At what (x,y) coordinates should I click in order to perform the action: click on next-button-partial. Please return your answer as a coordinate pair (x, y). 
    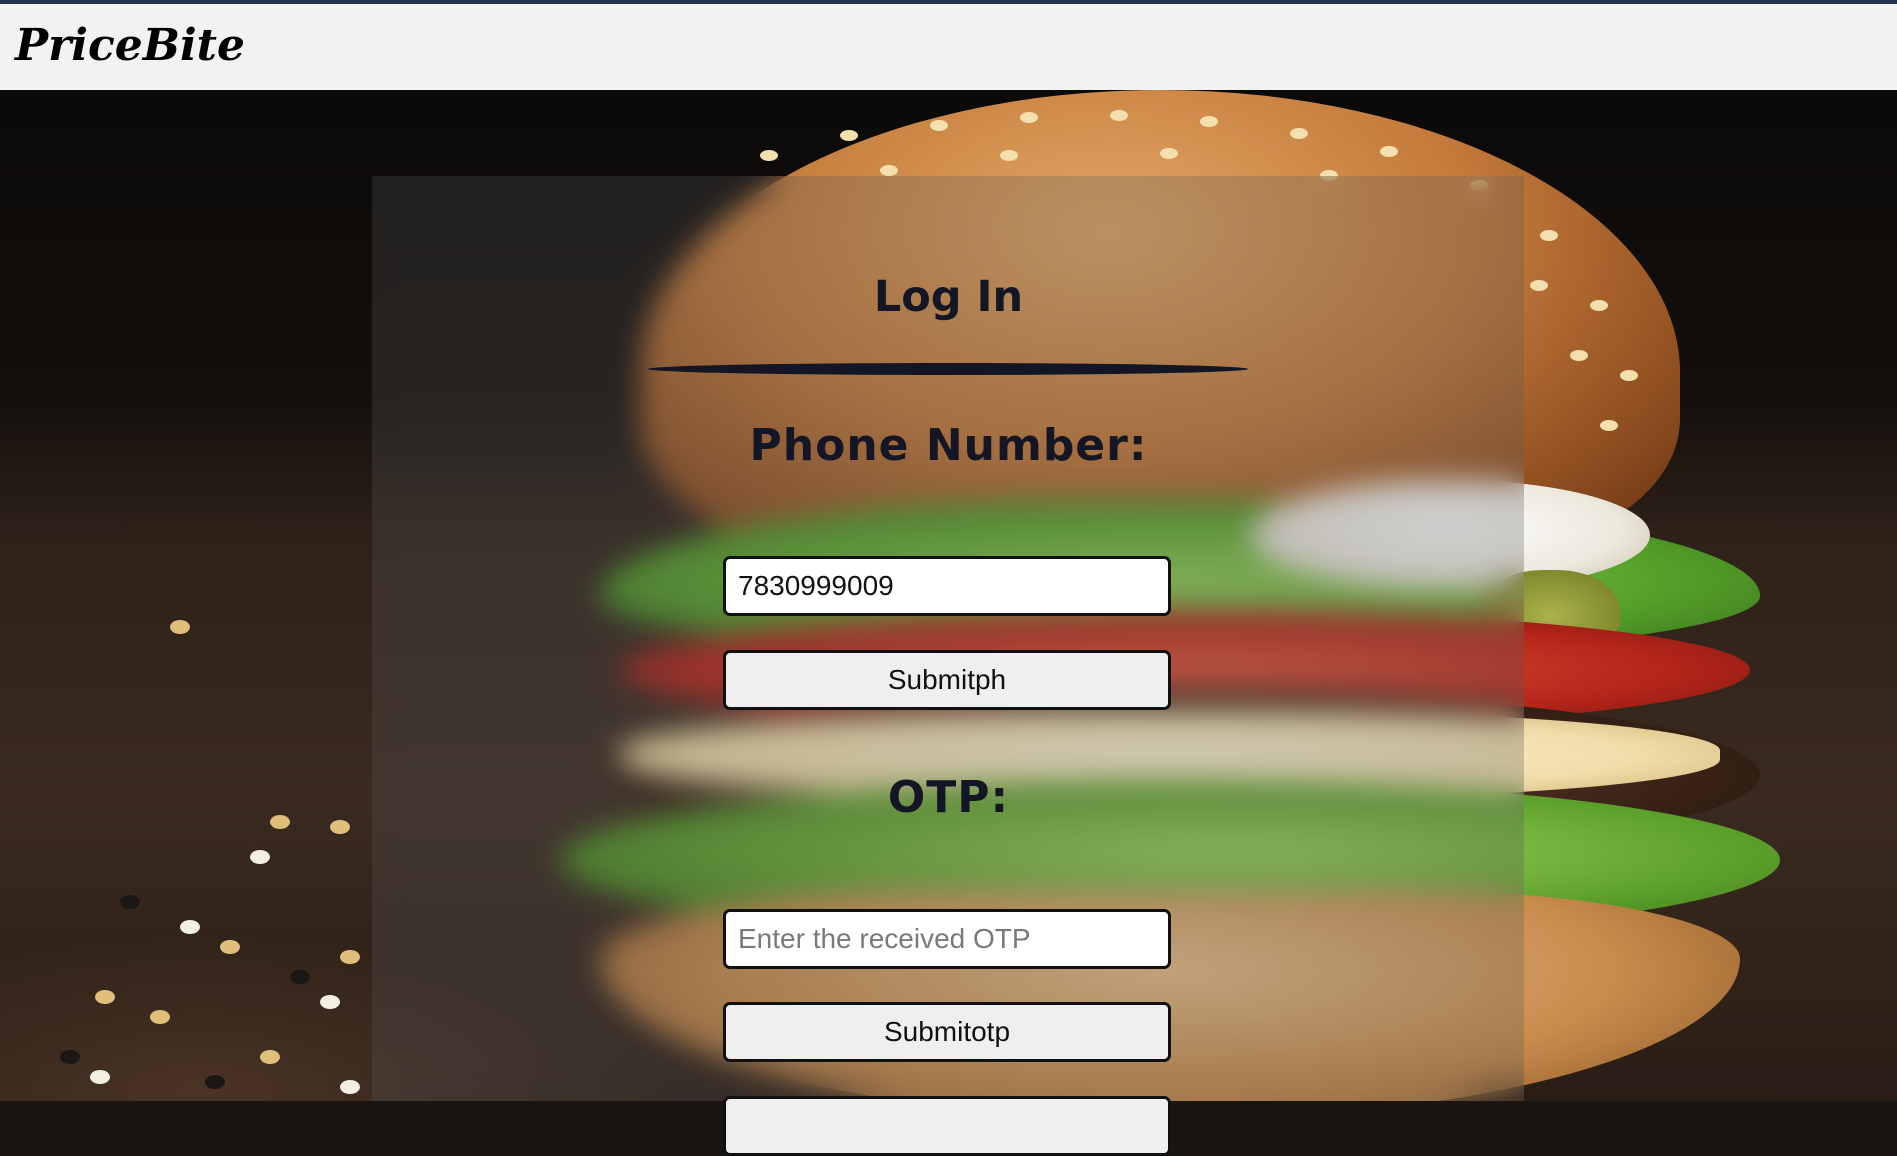
    Looking at the image, I should click on (947, 1126).